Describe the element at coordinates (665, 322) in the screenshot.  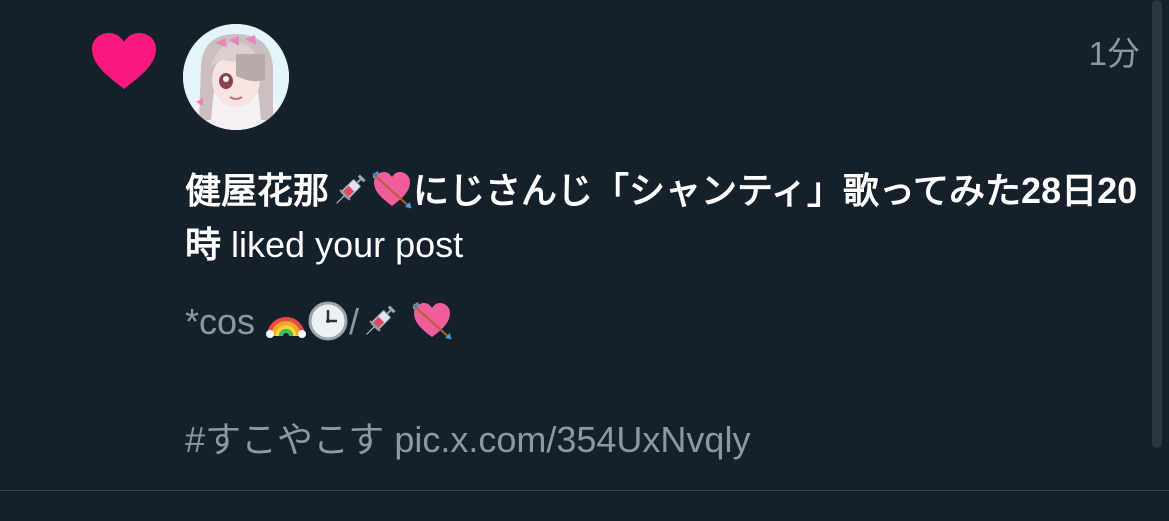
I see `post-line-1: *cos /` at that location.